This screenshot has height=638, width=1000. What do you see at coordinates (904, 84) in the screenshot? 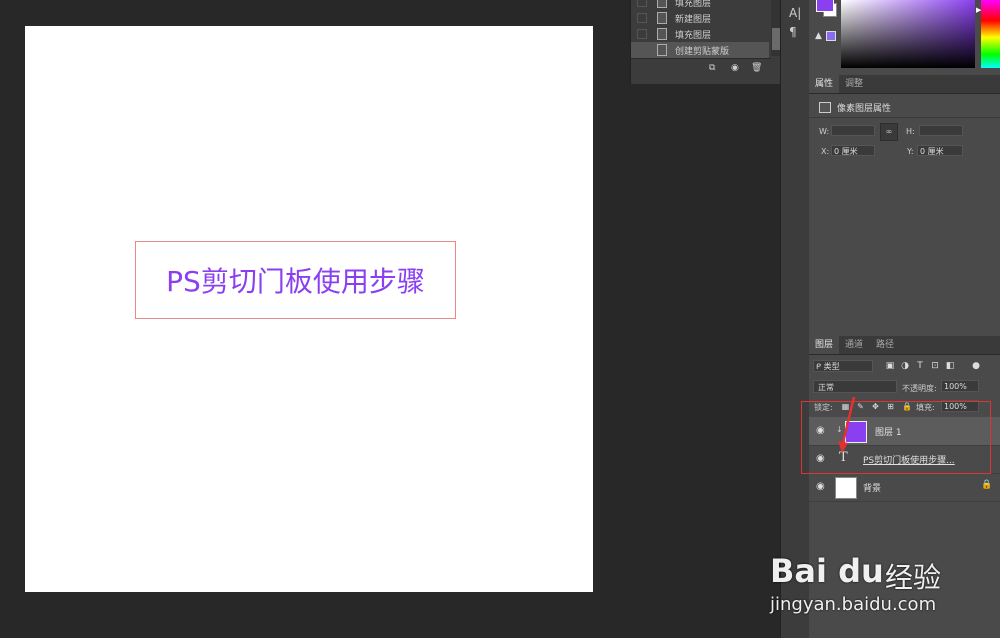
I see `properties-tabbar: 属性 调整` at bounding box center [904, 84].